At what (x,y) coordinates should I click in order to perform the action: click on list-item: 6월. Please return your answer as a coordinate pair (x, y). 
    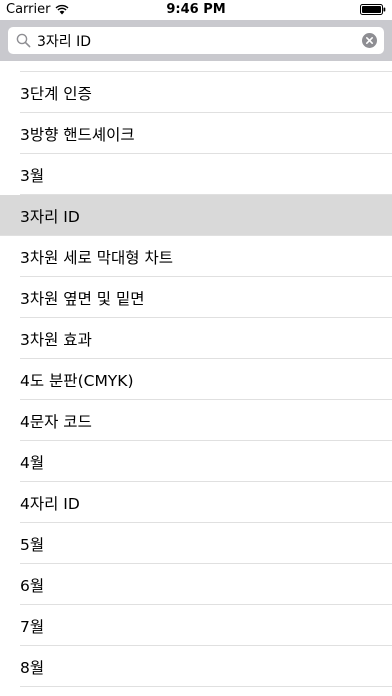
    Looking at the image, I should click on (196, 584).